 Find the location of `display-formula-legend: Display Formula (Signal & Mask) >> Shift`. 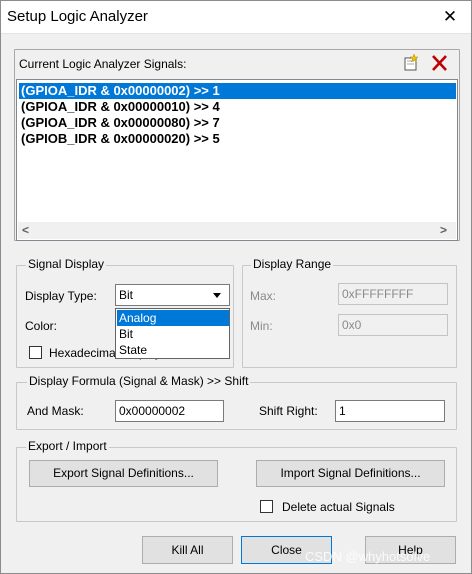

display-formula-legend: Display Formula (Signal & Mask) >> Shift is located at coordinates (139, 381).